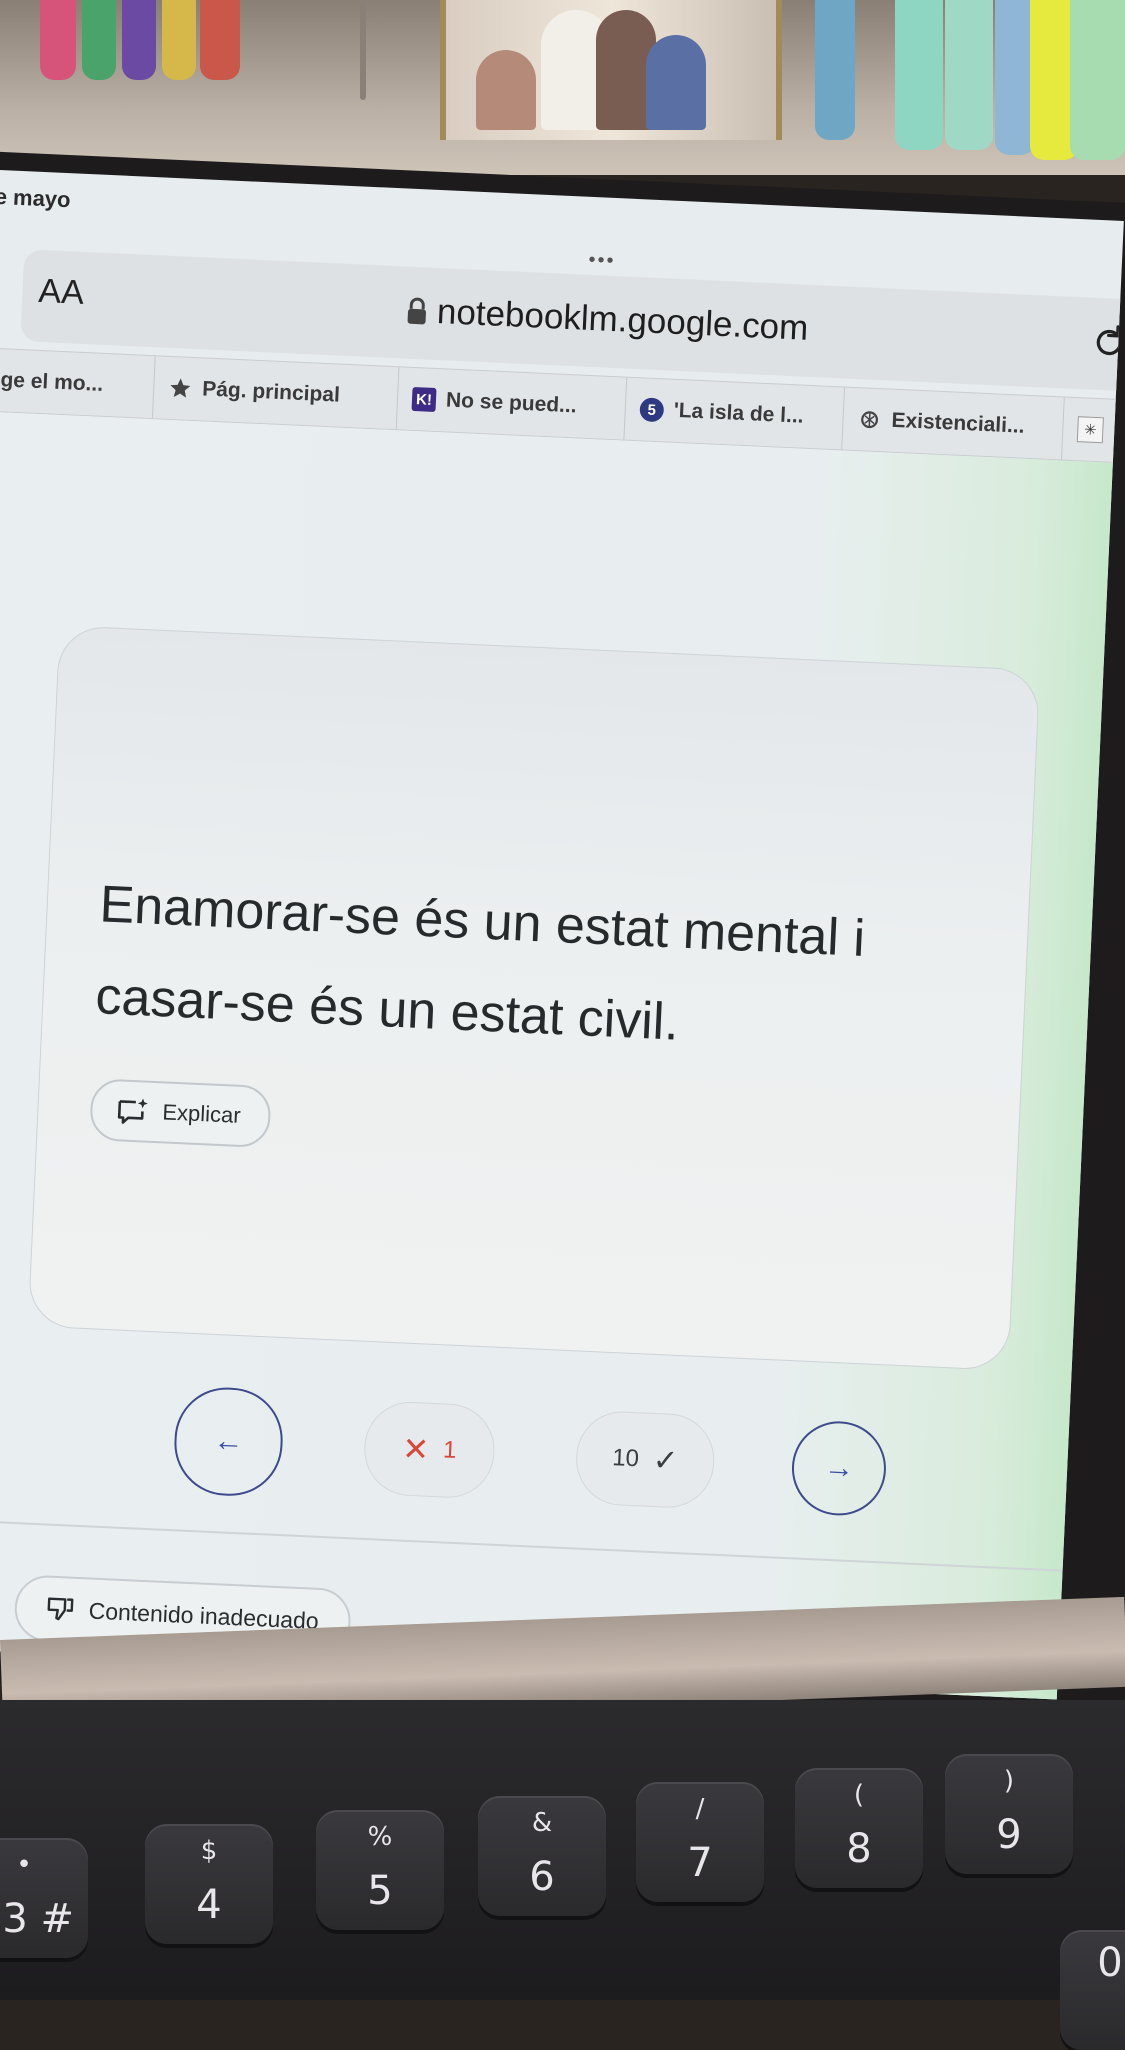 The width and height of the screenshot is (1125, 2050). Describe the element at coordinates (1009, 1835) in the screenshot. I see `key-9-bottom: 9` at that location.